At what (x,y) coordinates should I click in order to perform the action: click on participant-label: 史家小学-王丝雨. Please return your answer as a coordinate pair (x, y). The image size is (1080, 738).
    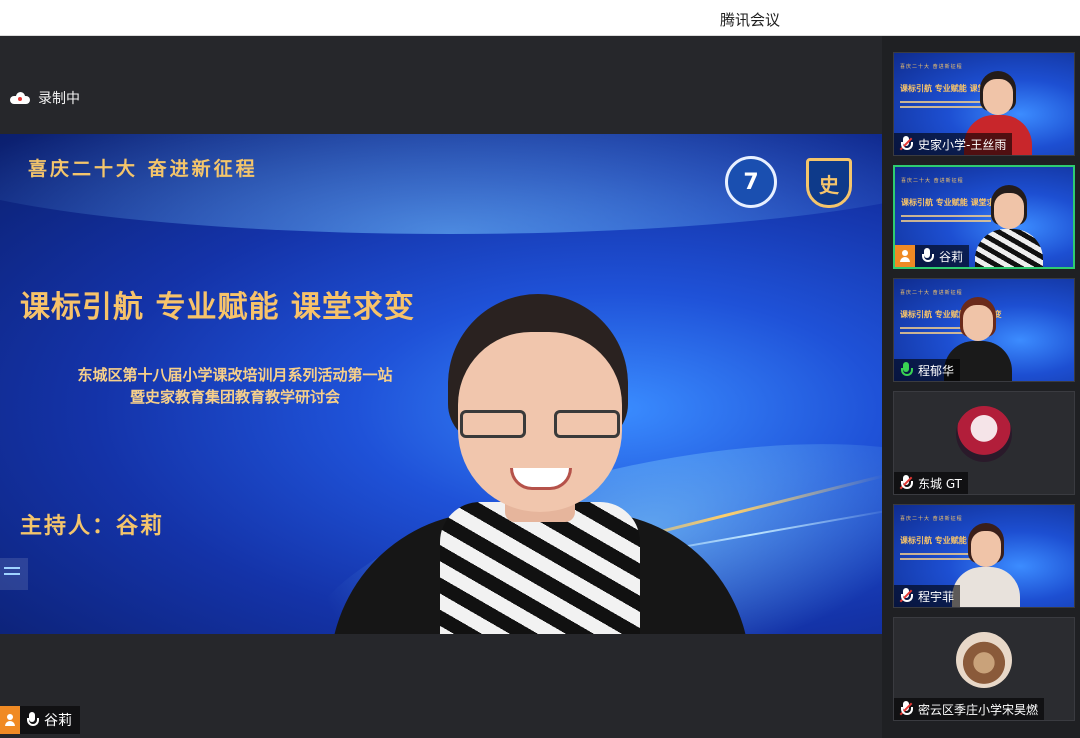
    Looking at the image, I should click on (953, 144).